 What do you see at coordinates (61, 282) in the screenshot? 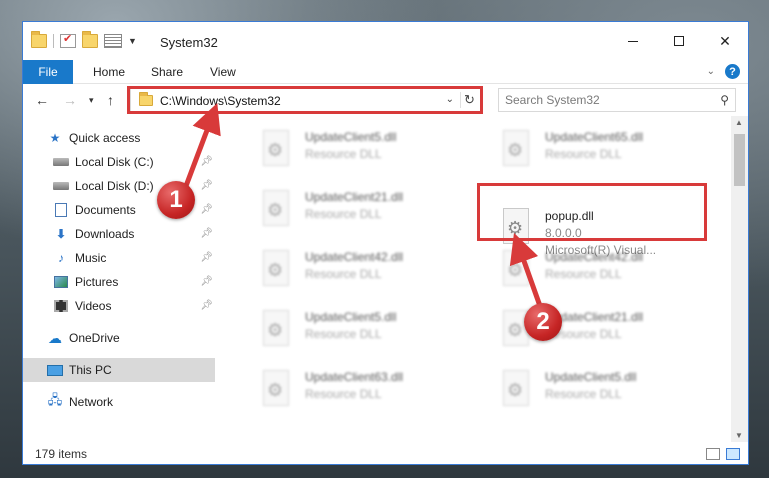
I see `pictures-icon-wrap` at bounding box center [61, 282].